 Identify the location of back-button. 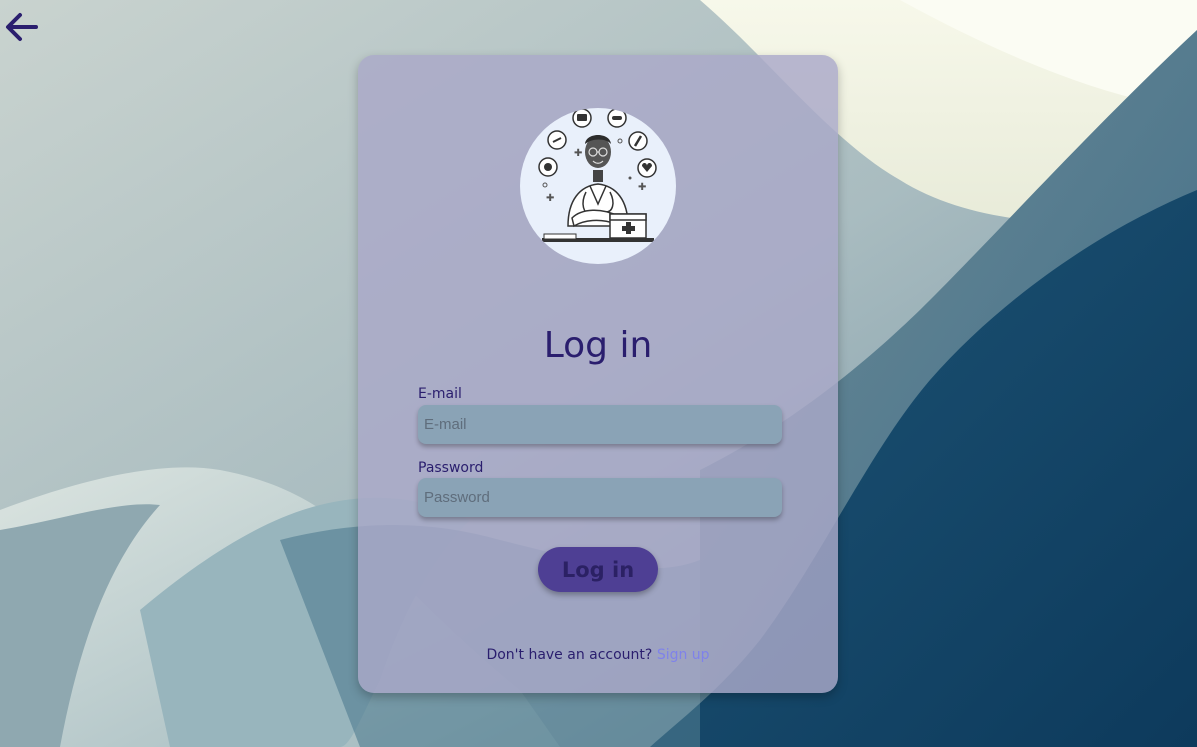
(23, 27).